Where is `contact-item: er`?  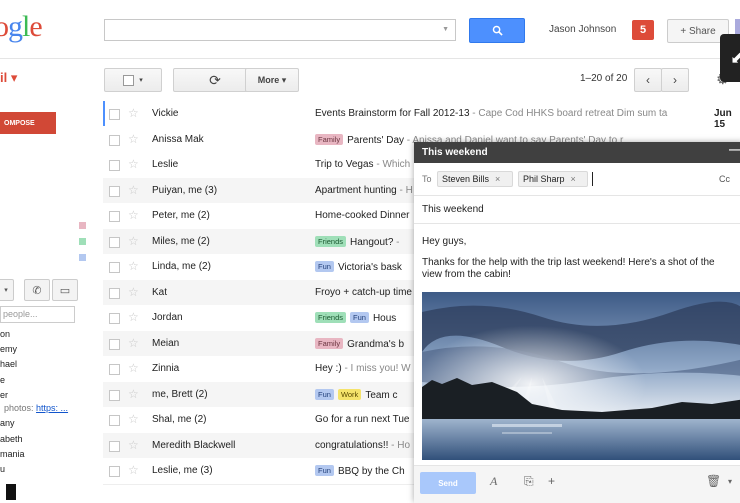
contact-item: er is located at coordinates (4, 395).